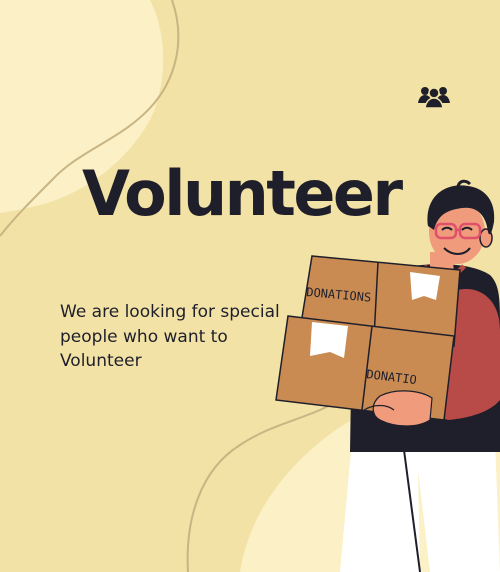 The image size is (500, 572). What do you see at coordinates (420, 506) in the screenshot?
I see `pants` at bounding box center [420, 506].